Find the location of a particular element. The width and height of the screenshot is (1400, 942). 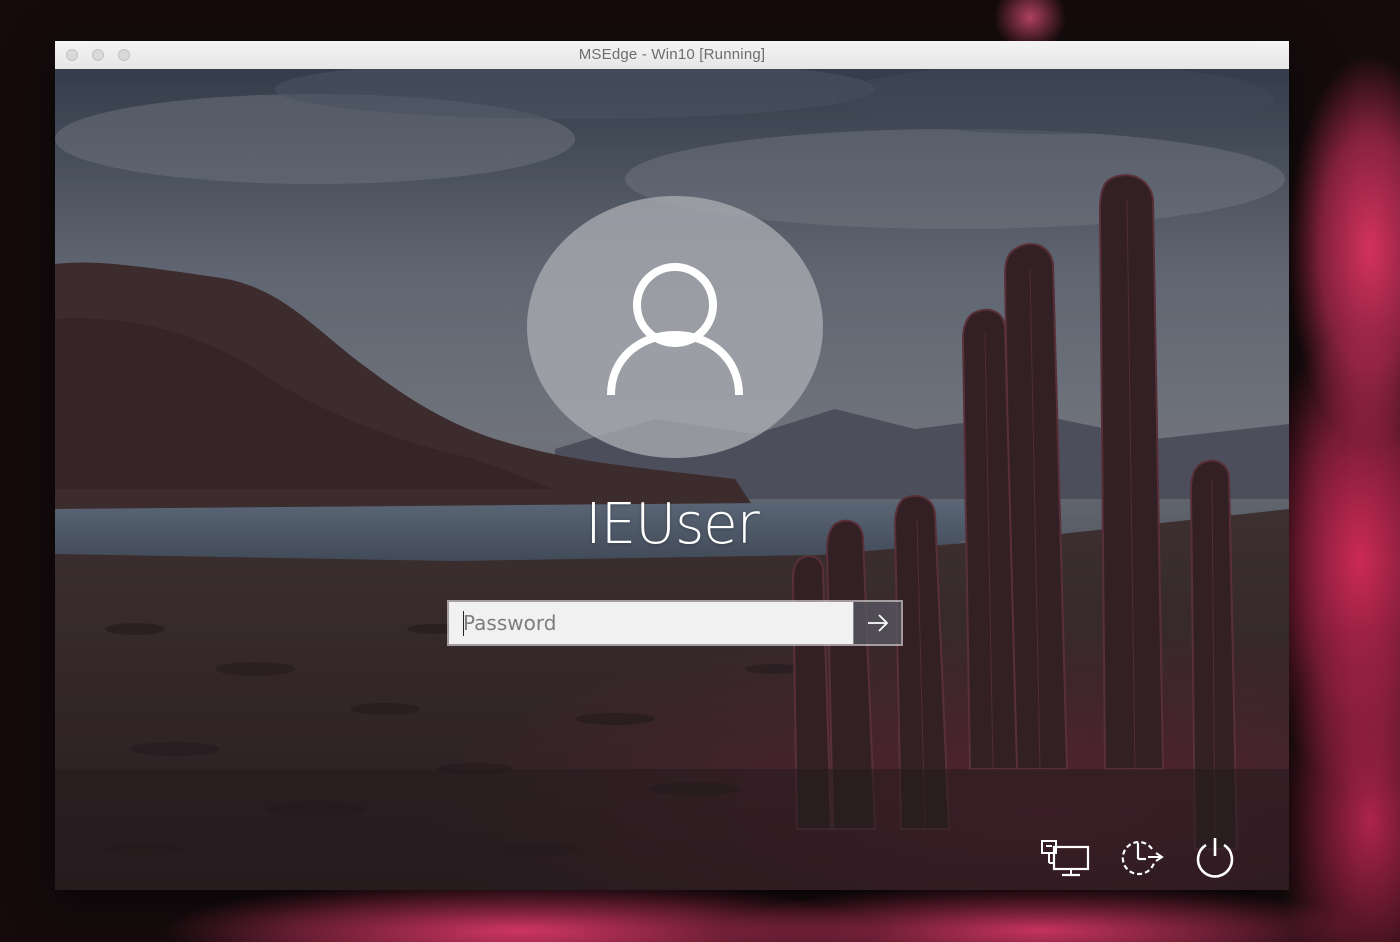

user-icon is located at coordinates (675, 329).